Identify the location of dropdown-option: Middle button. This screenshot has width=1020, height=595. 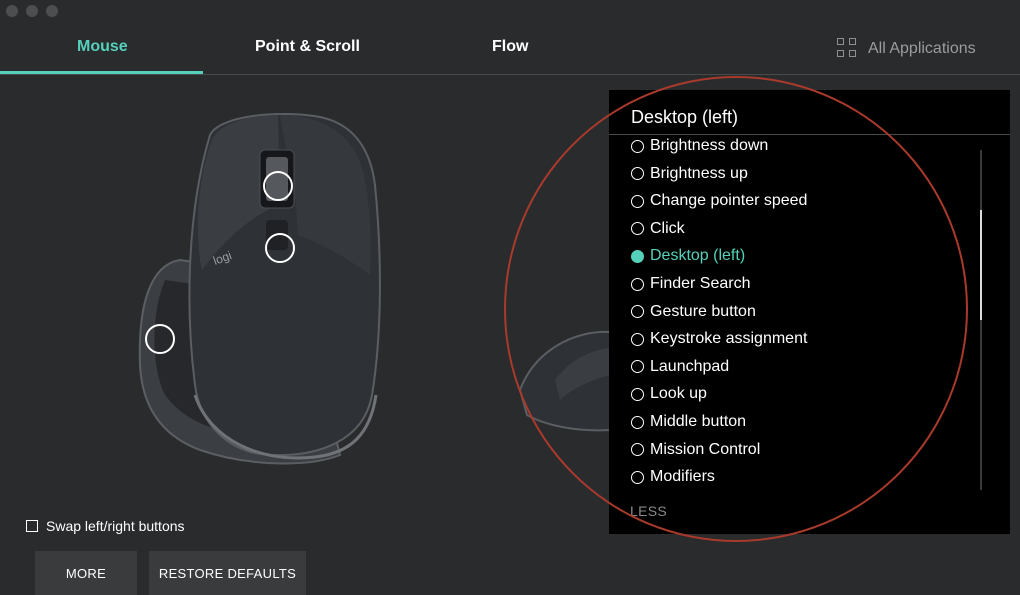
(688, 422).